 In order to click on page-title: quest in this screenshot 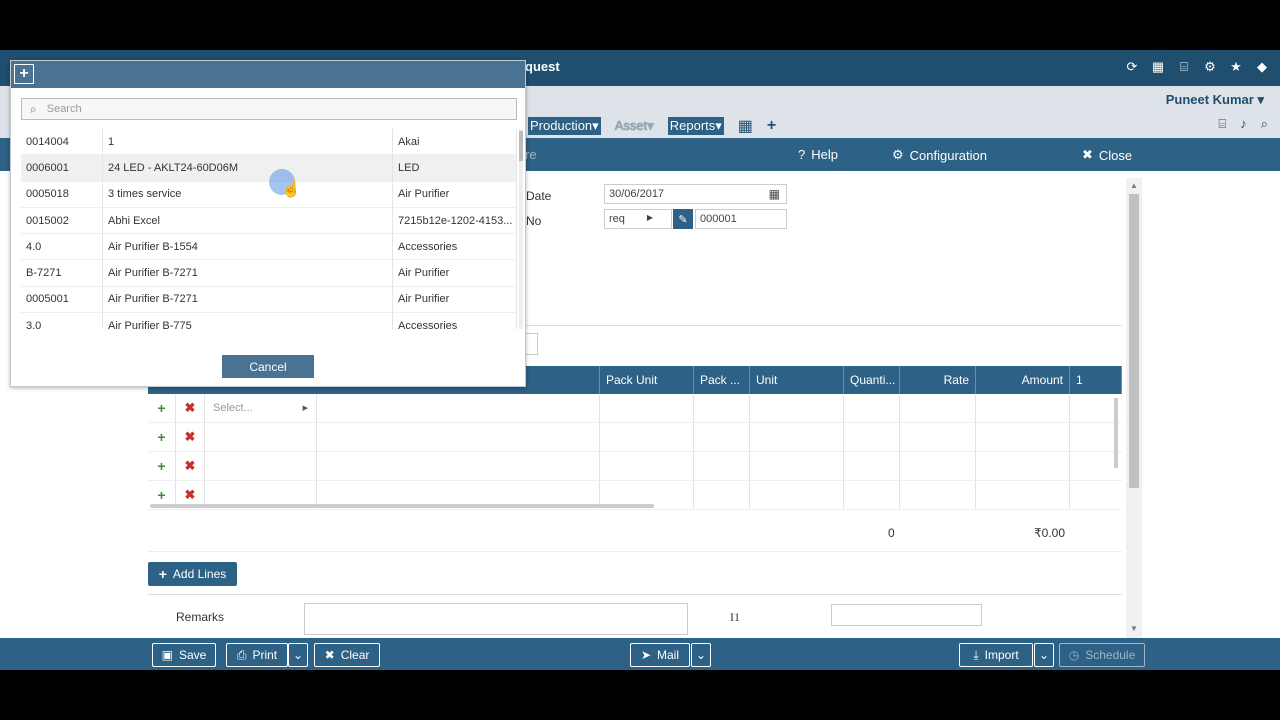, I will do `click(542, 66)`.